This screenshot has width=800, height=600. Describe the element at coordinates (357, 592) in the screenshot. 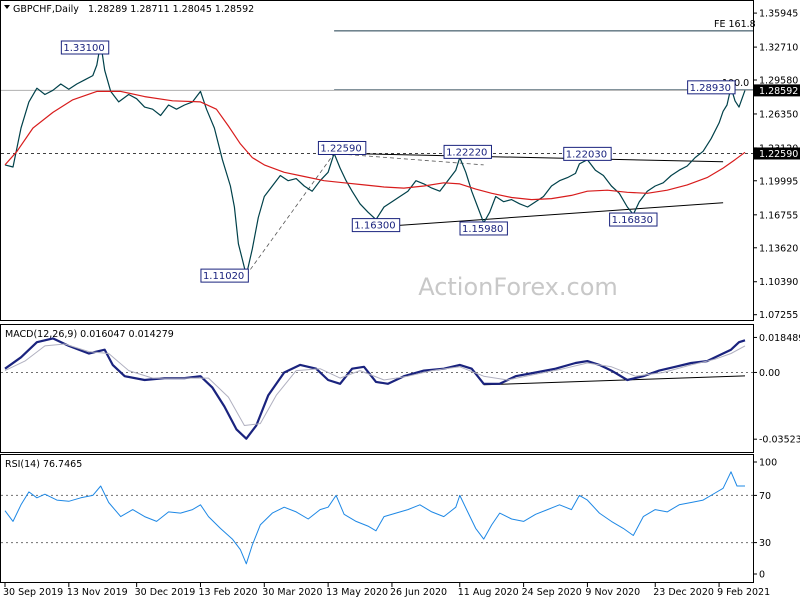

I see `time-tick-label-5: 13 May 2020` at that location.